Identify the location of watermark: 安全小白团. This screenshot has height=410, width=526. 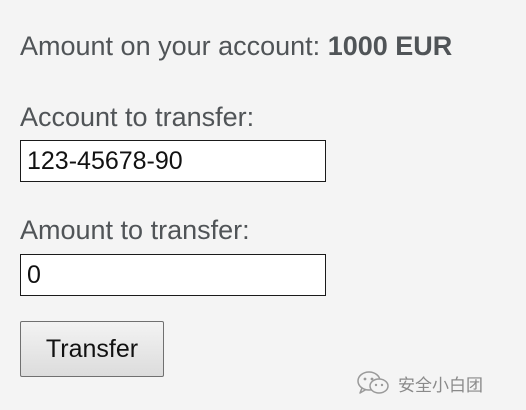
(419, 383).